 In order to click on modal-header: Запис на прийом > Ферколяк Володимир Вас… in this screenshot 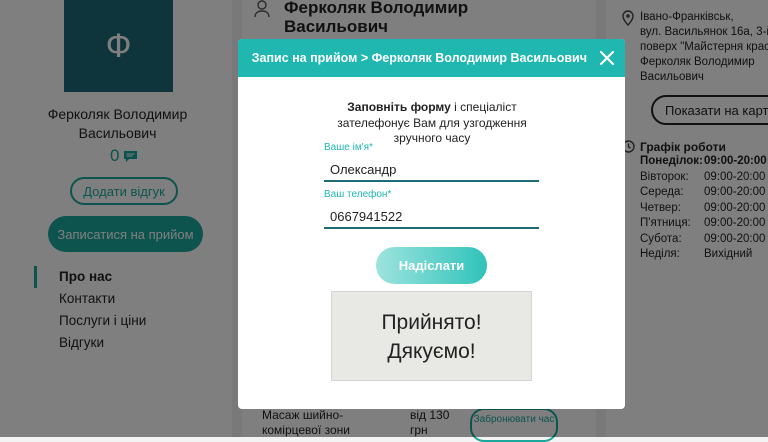, I will do `click(431, 58)`.